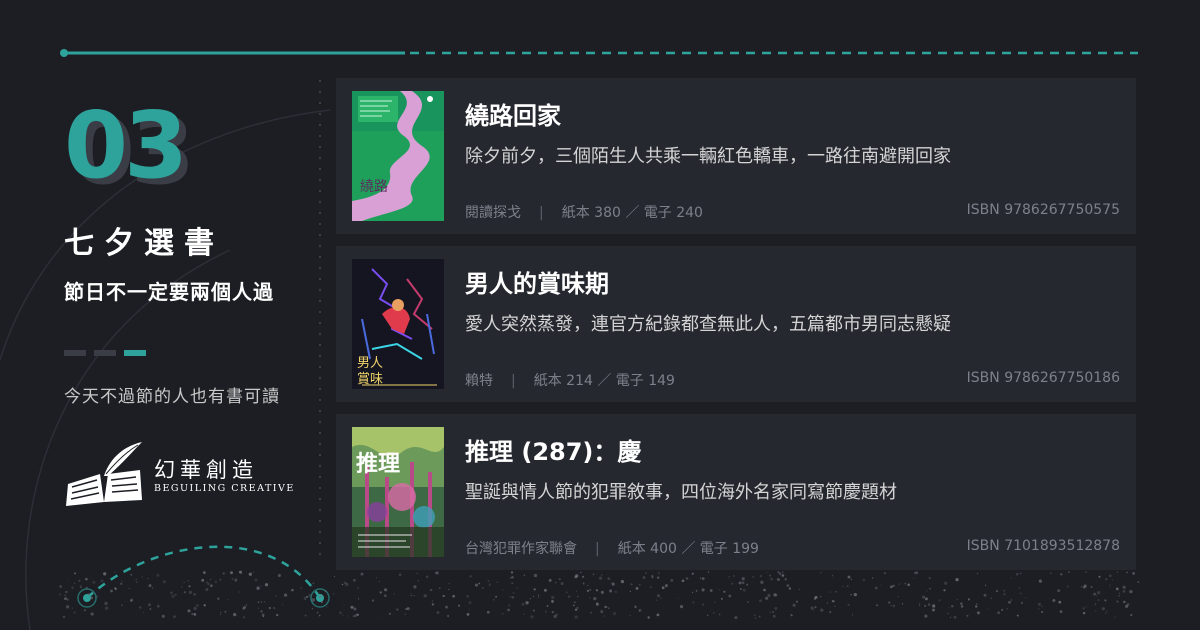  What do you see at coordinates (398, 156) in the screenshot?
I see `green-road-cover-icon: 繞路` at bounding box center [398, 156].